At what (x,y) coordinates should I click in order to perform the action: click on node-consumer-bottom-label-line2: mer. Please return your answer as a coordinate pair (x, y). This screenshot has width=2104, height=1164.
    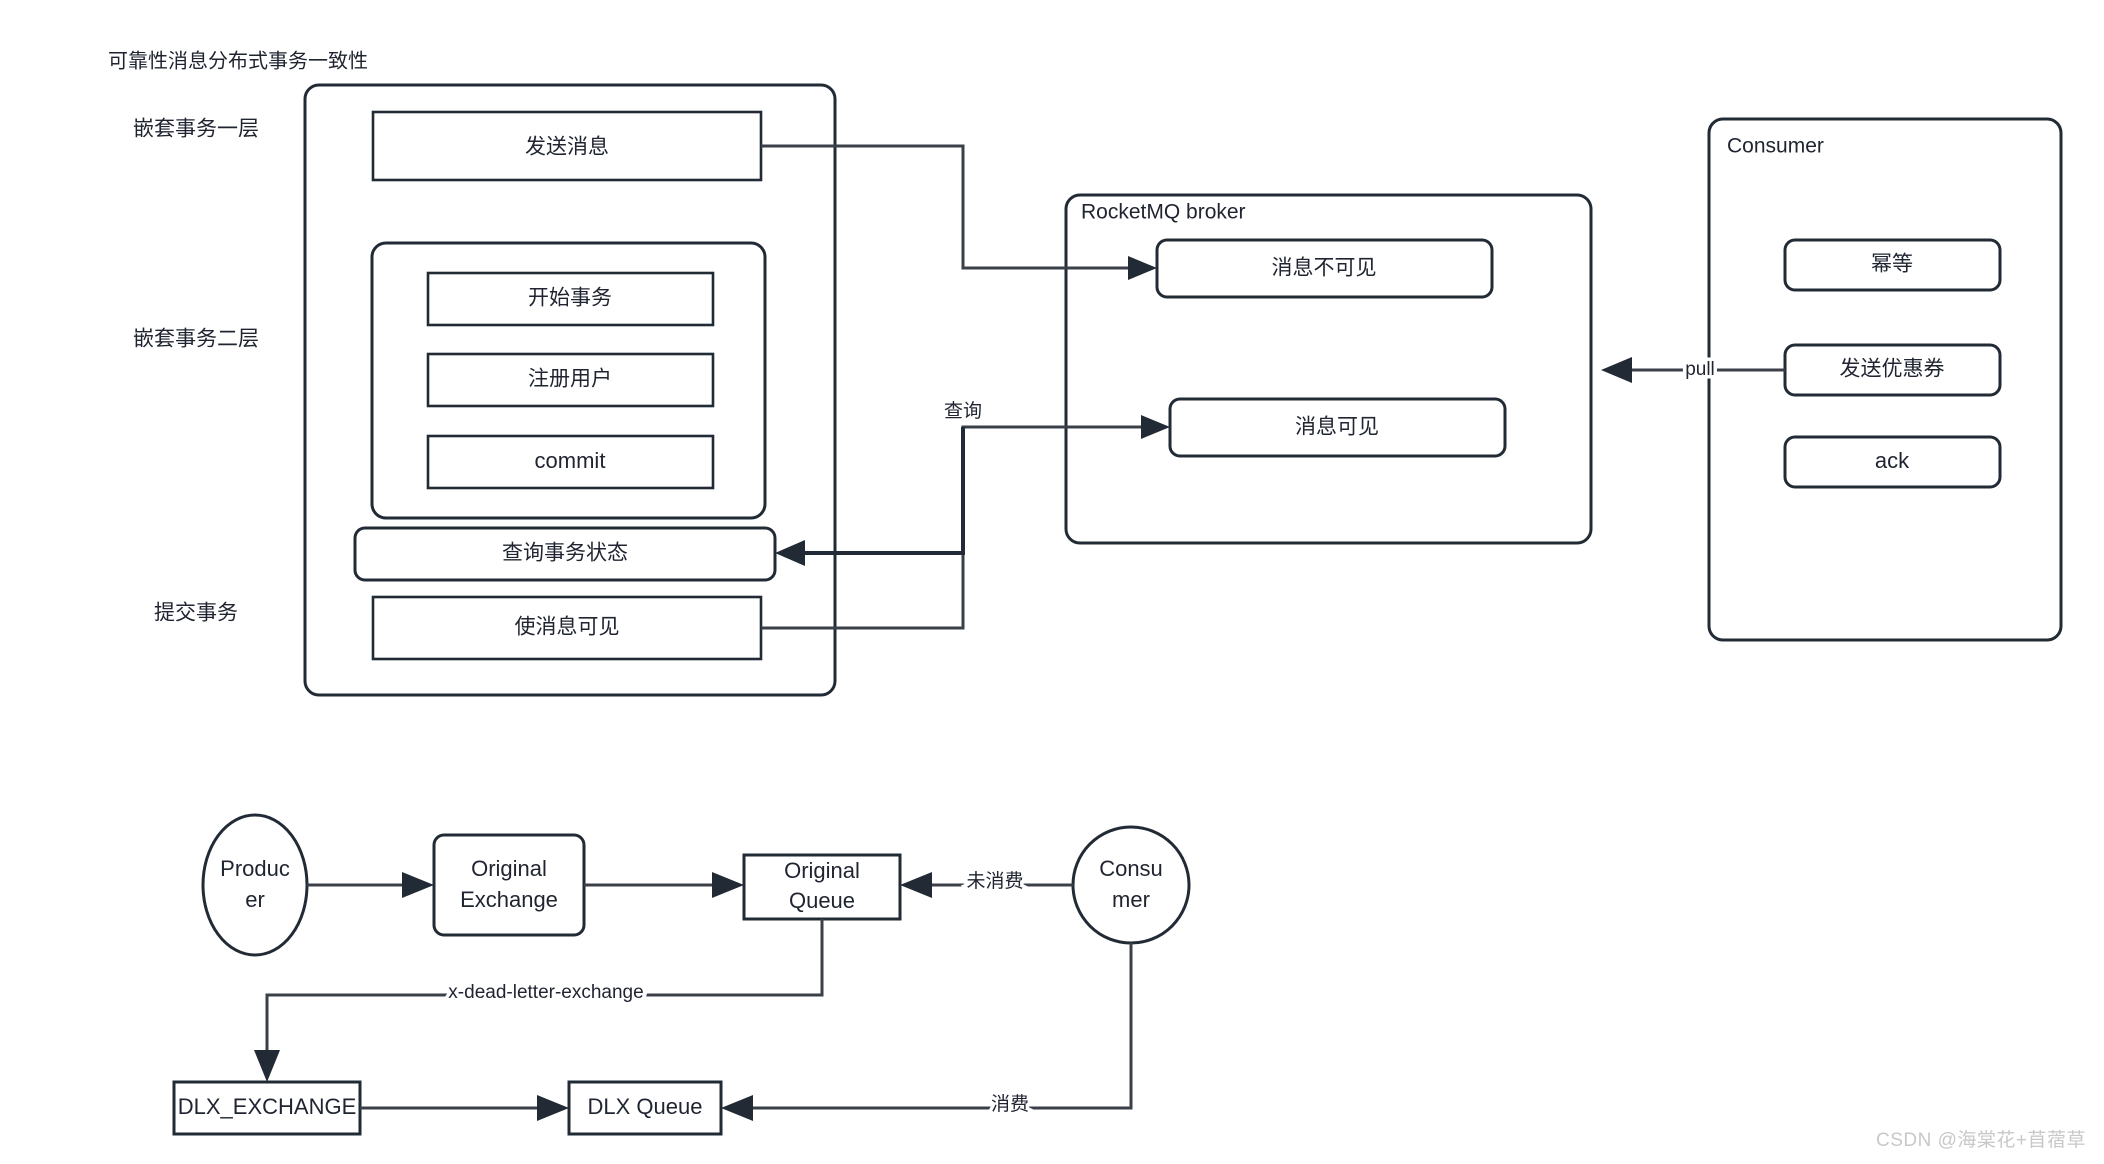
    Looking at the image, I should click on (1131, 899).